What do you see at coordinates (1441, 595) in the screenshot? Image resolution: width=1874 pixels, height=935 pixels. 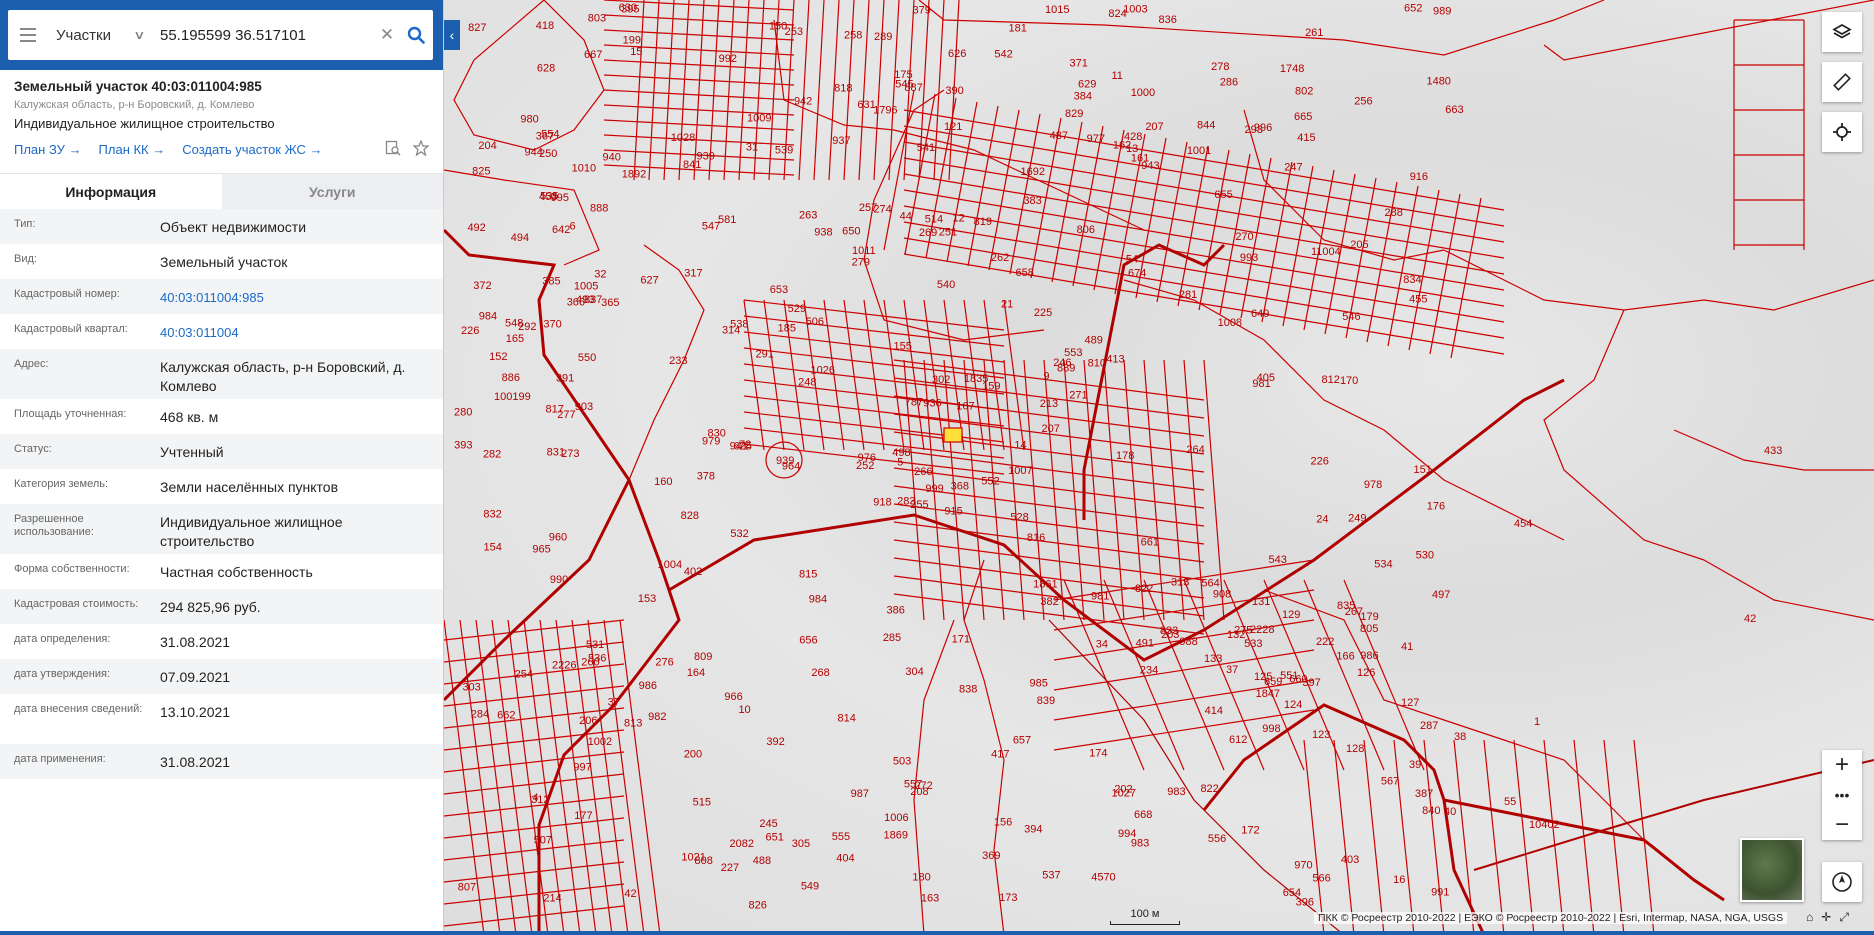 I see `parcel-number-label: 497` at bounding box center [1441, 595].